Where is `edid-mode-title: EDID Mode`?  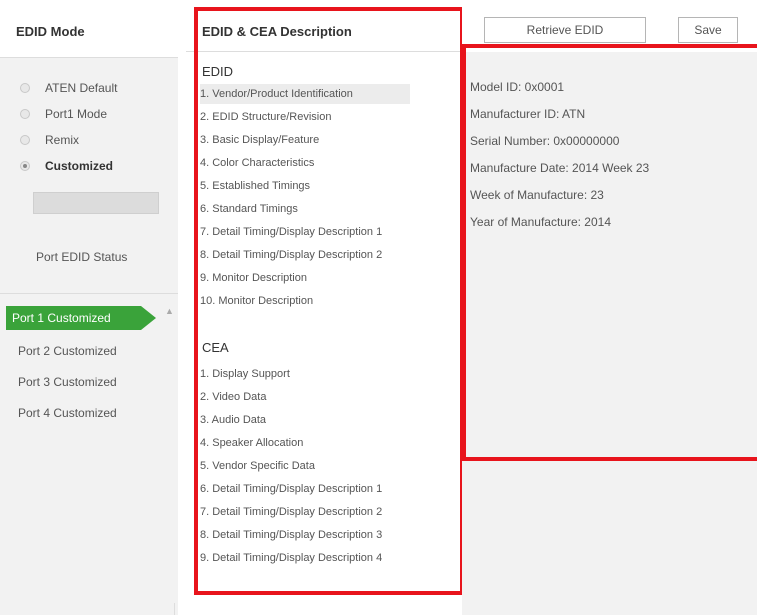 edid-mode-title: EDID Mode is located at coordinates (50, 31).